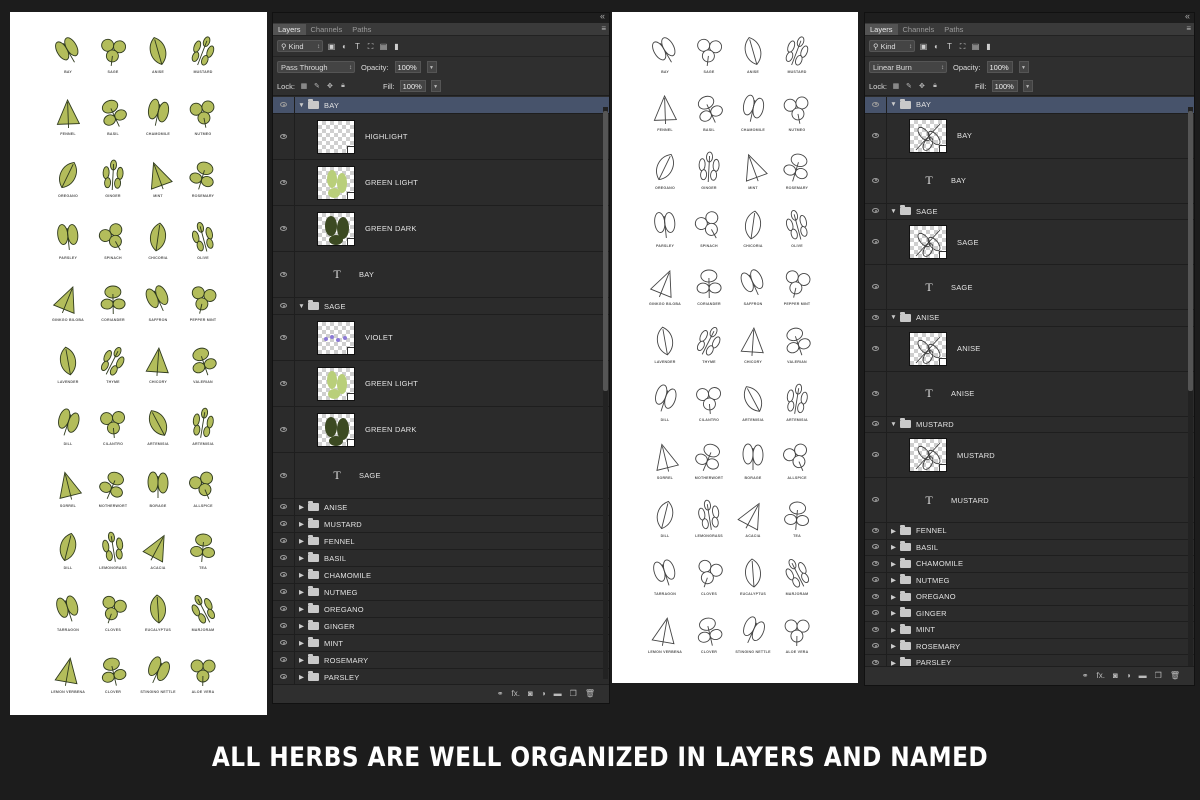  I want to click on layer-row-group: ▼ SAGE, so click(1029, 211).